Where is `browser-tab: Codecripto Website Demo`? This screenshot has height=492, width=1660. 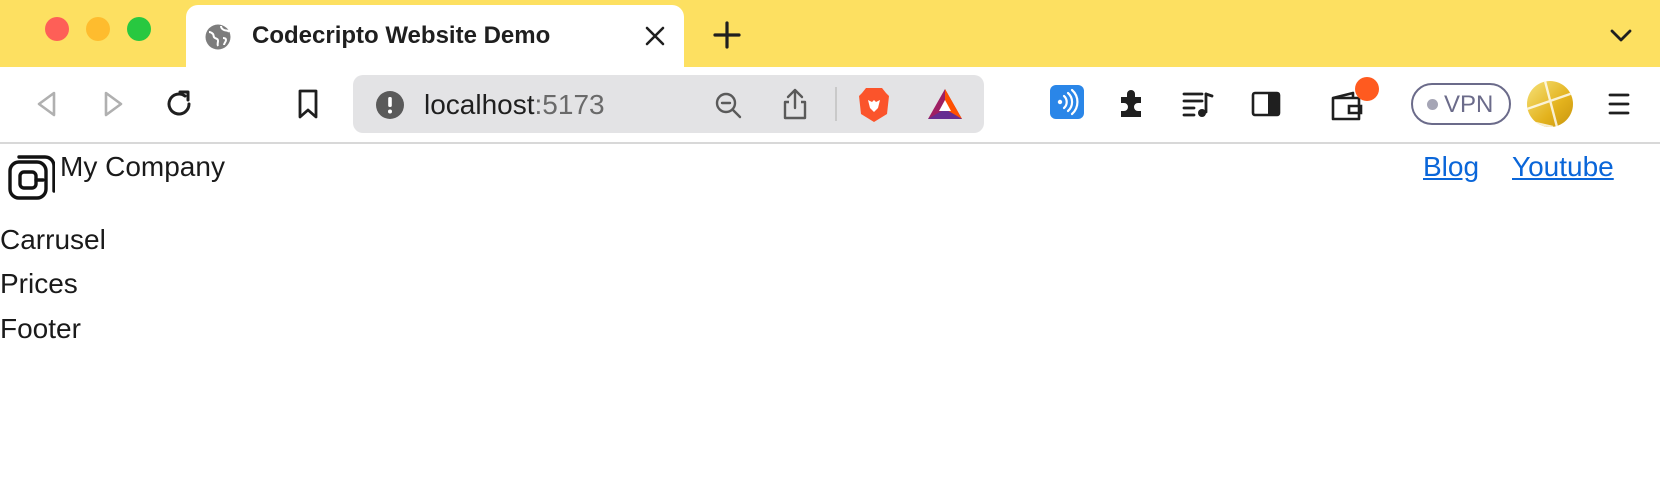
browser-tab: Codecripto Website Demo is located at coordinates (435, 36).